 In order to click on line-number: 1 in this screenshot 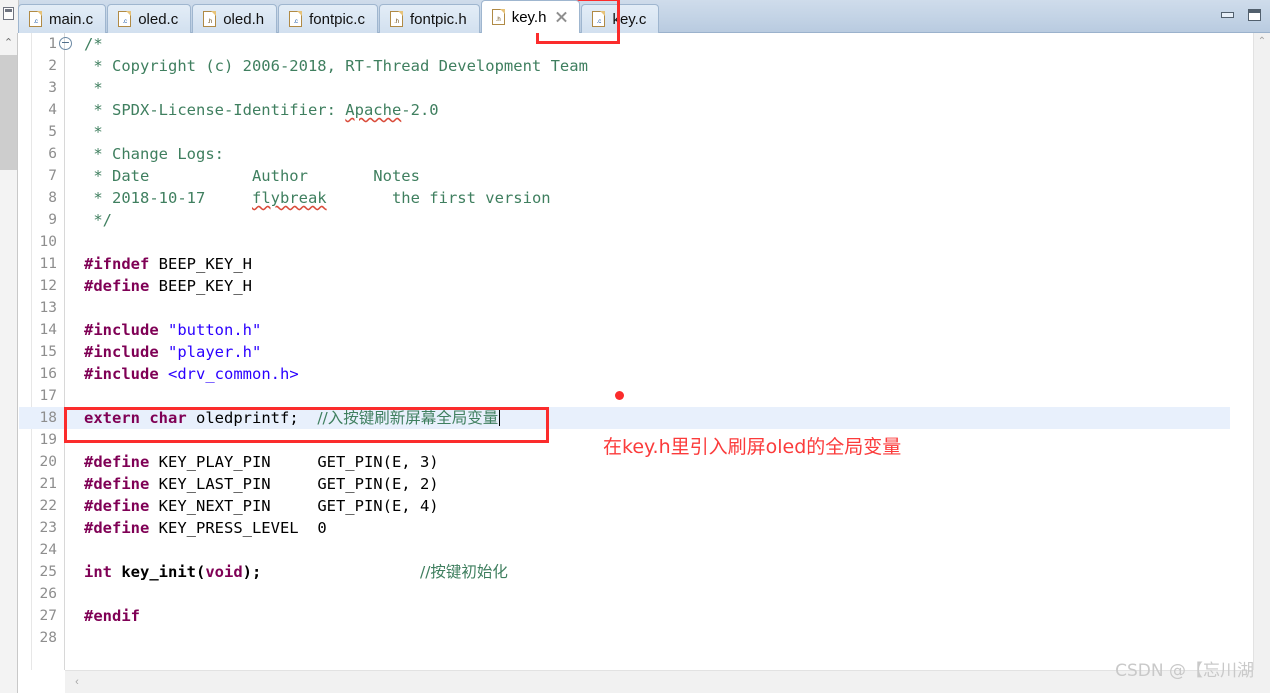, I will do `click(52, 44)`.